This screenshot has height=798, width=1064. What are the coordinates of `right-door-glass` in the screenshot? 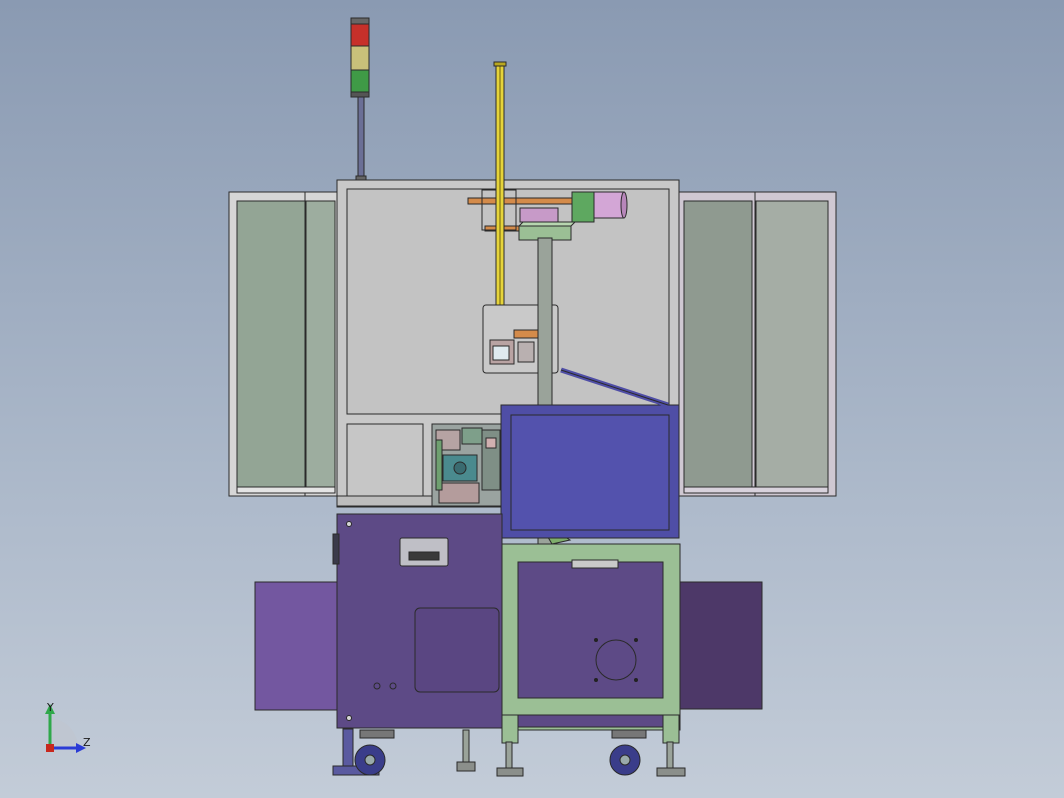 It's located at (718, 344).